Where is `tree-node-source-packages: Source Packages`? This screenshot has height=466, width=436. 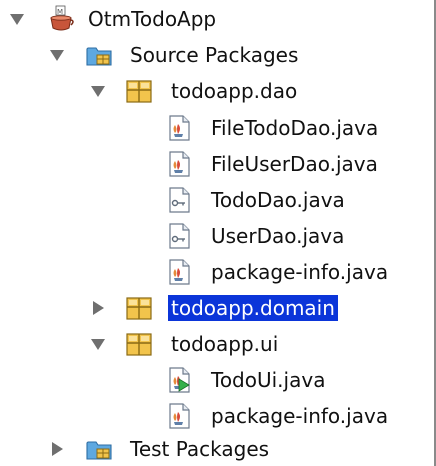 tree-node-source-packages: Source Packages is located at coordinates (217, 55).